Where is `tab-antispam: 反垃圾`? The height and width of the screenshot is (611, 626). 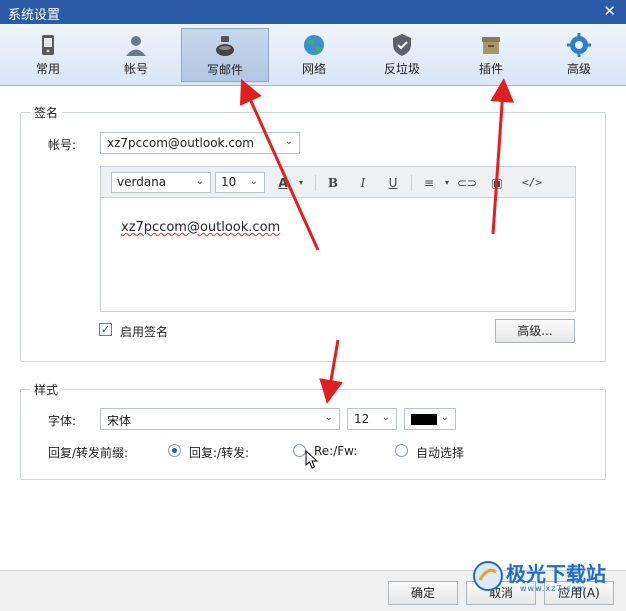
tab-antispam: 反垃圾 is located at coordinates (402, 55).